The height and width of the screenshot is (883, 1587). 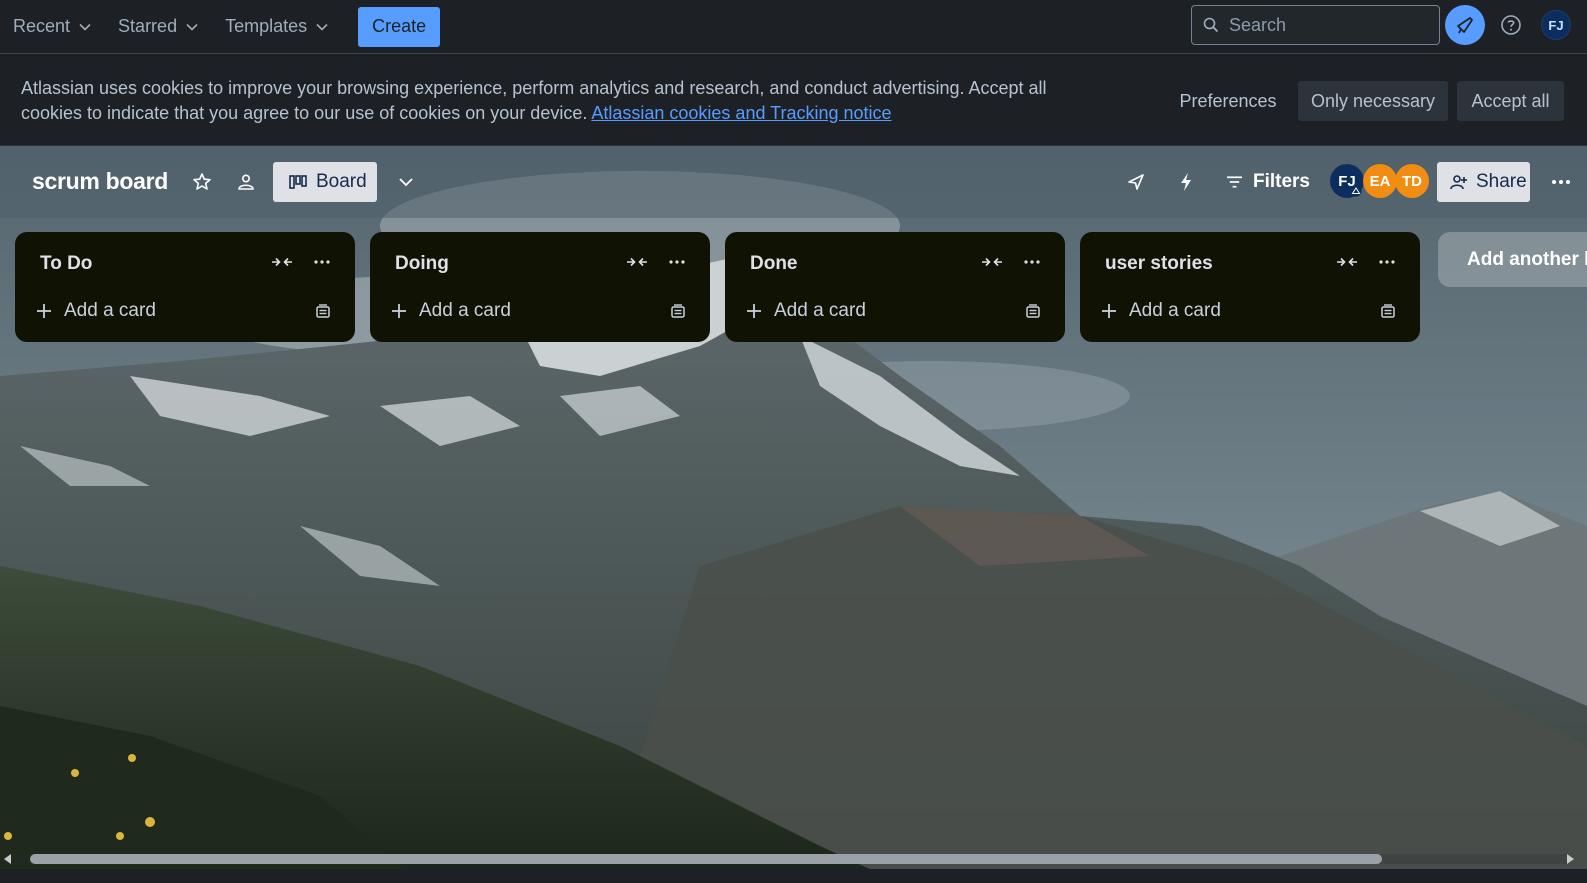 What do you see at coordinates (66, 264) in the screenshot?
I see `list-title: To Do` at bounding box center [66, 264].